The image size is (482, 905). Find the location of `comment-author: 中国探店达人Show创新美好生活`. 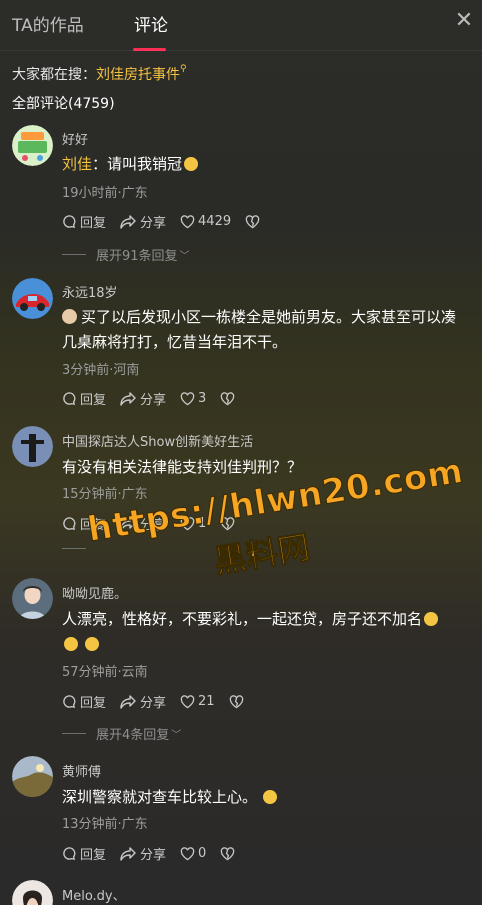

comment-author: 中国探店达人Show创新美好生活 is located at coordinates (157, 440).